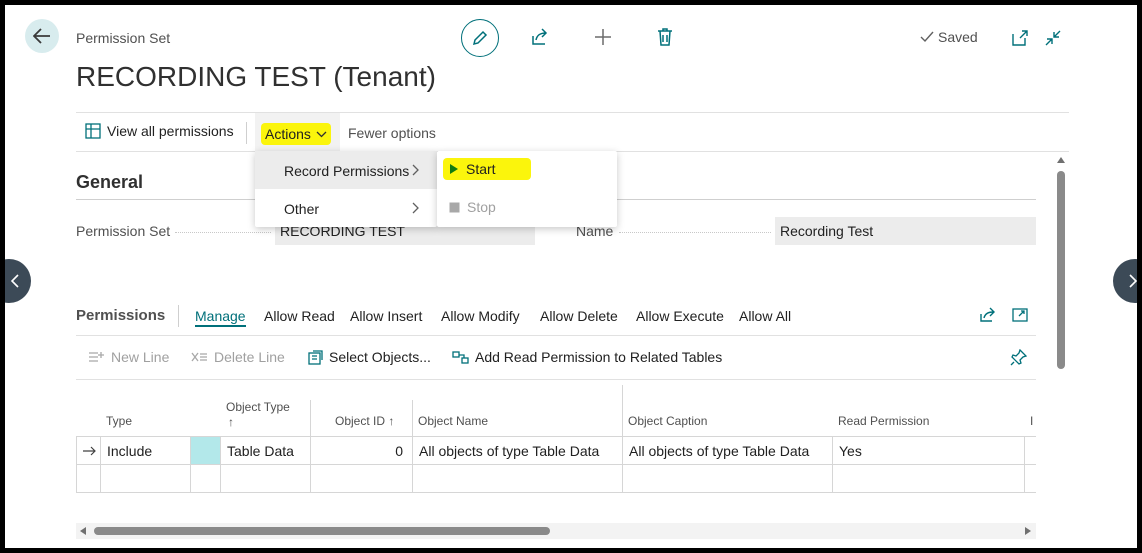  I want to click on tab-allow-execute: Allow Execute, so click(680, 316).